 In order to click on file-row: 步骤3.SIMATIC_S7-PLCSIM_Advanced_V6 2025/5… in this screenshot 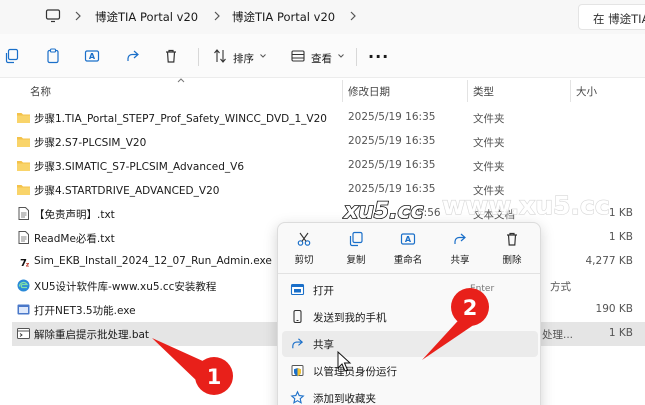, I will do `click(328, 166)`.